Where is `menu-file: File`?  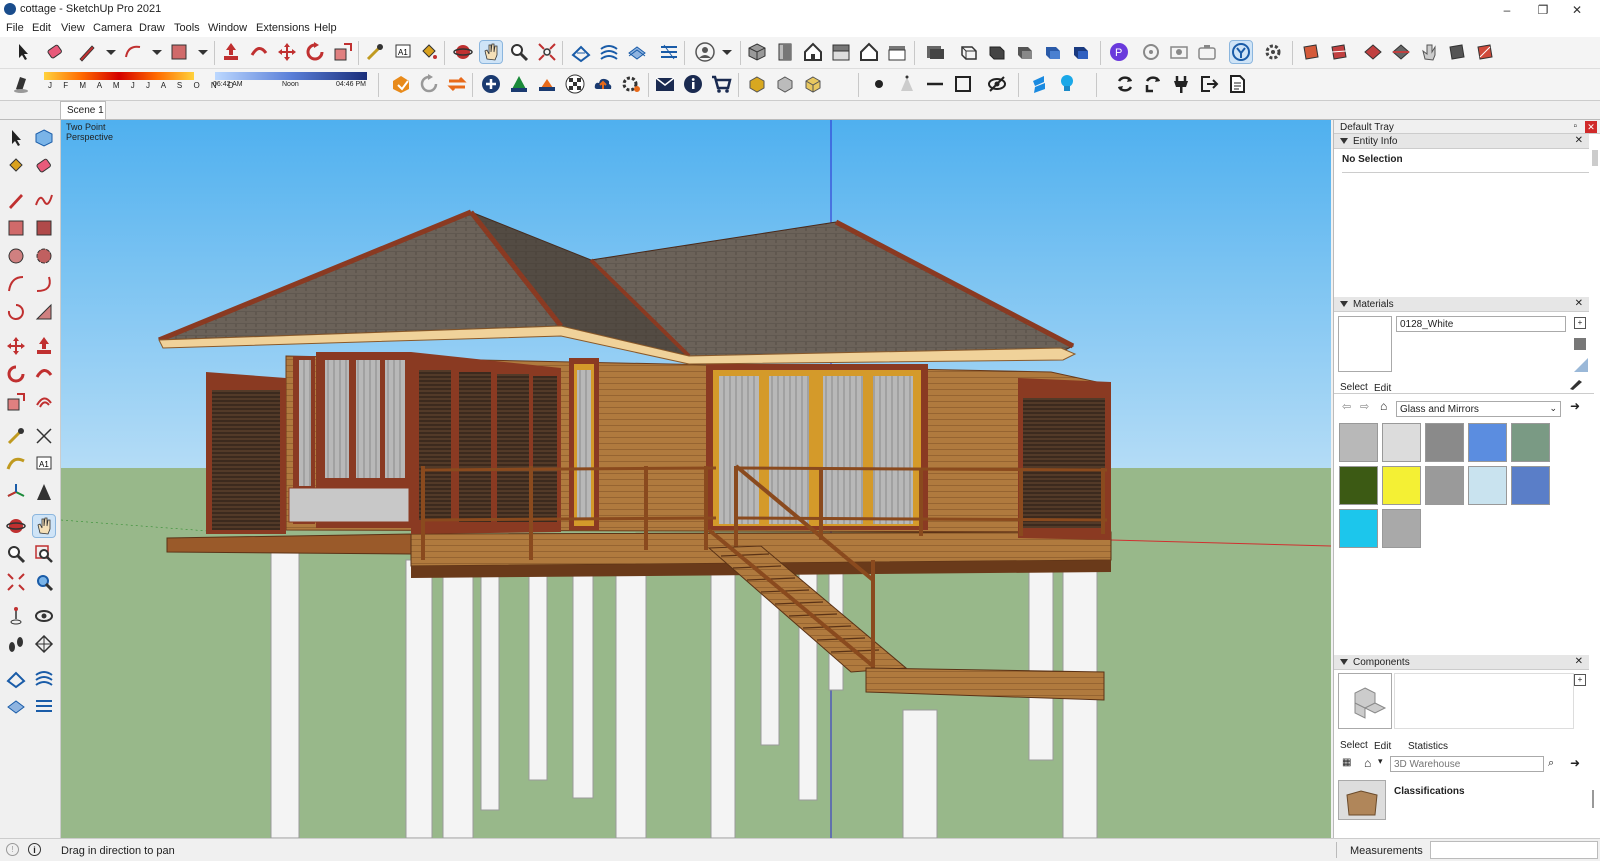
menu-file: File is located at coordinates (15, 28).